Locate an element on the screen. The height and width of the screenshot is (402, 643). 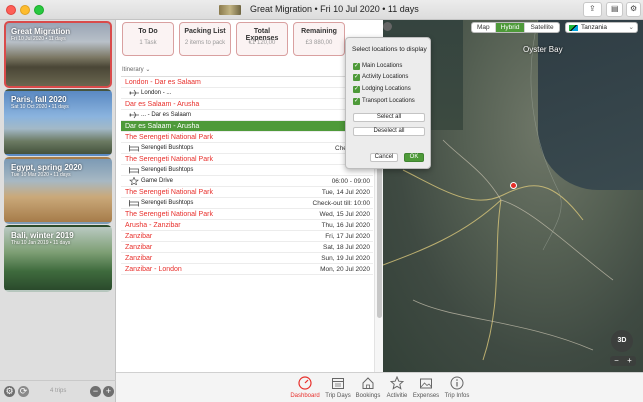
row-detail: Sun, 19 Jul 2020 is located at coordinates (345, 258).